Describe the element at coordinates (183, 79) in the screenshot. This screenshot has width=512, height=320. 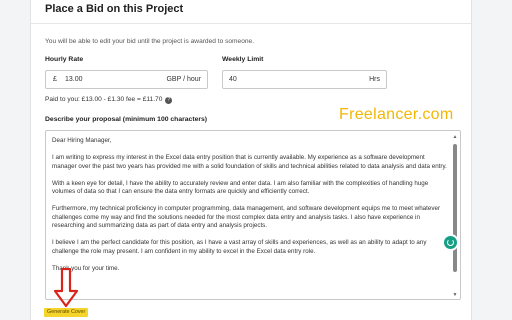
I see `hourly-rate-unit: GBP / hour` at that location.